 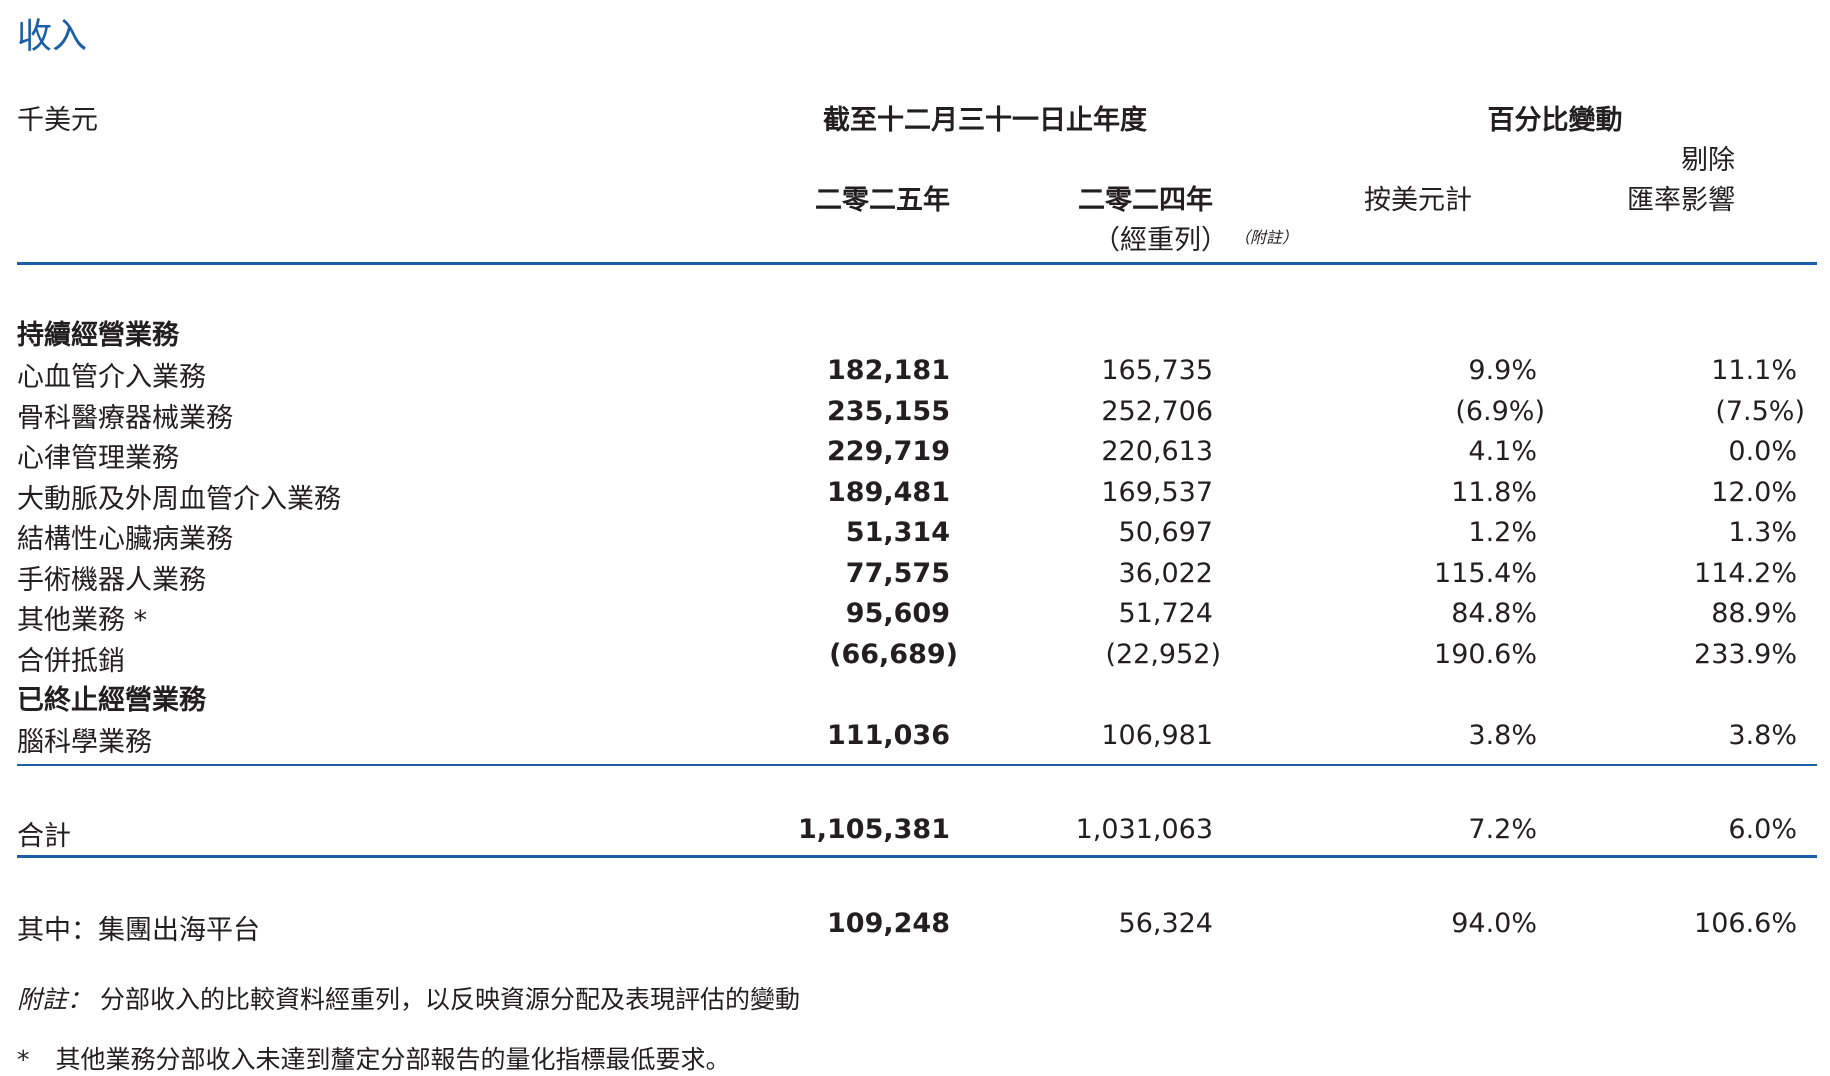 I want to click on pct-usd: 3.8%, so click(x=1502, y=735).